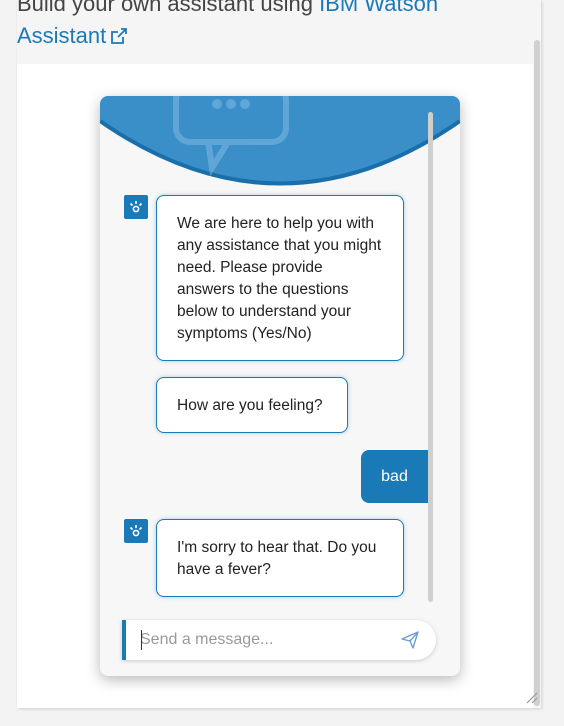  What do you see at coordinates (530, 698) in the screenshot?
I see `resize-grip-icon` at bounding box center [530, 698].